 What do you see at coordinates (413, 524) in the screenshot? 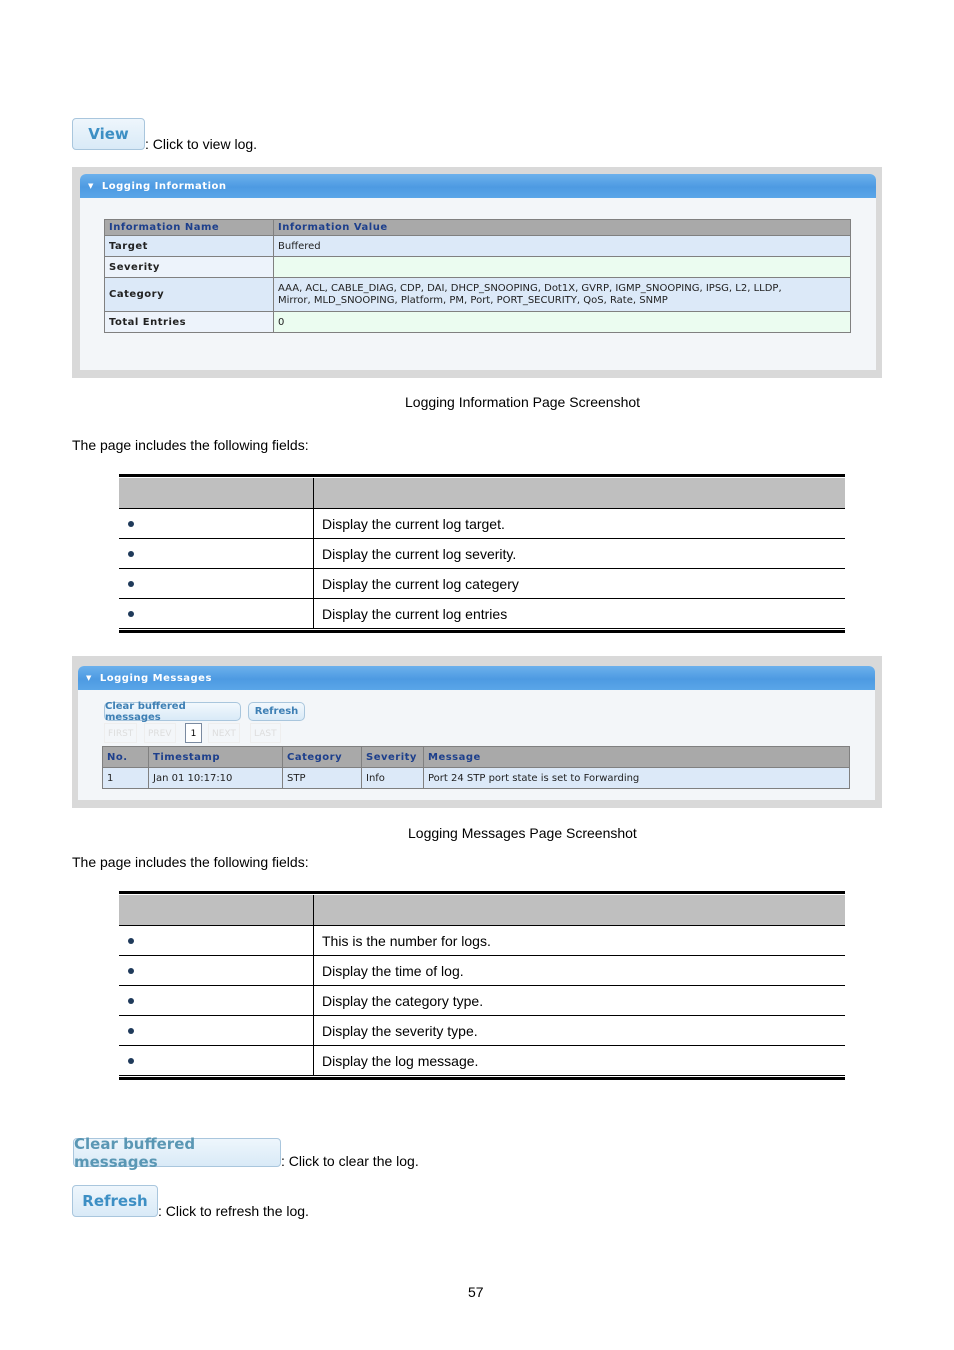
I see `field-description: Display the current log target.` at bounding box center [413, 524].